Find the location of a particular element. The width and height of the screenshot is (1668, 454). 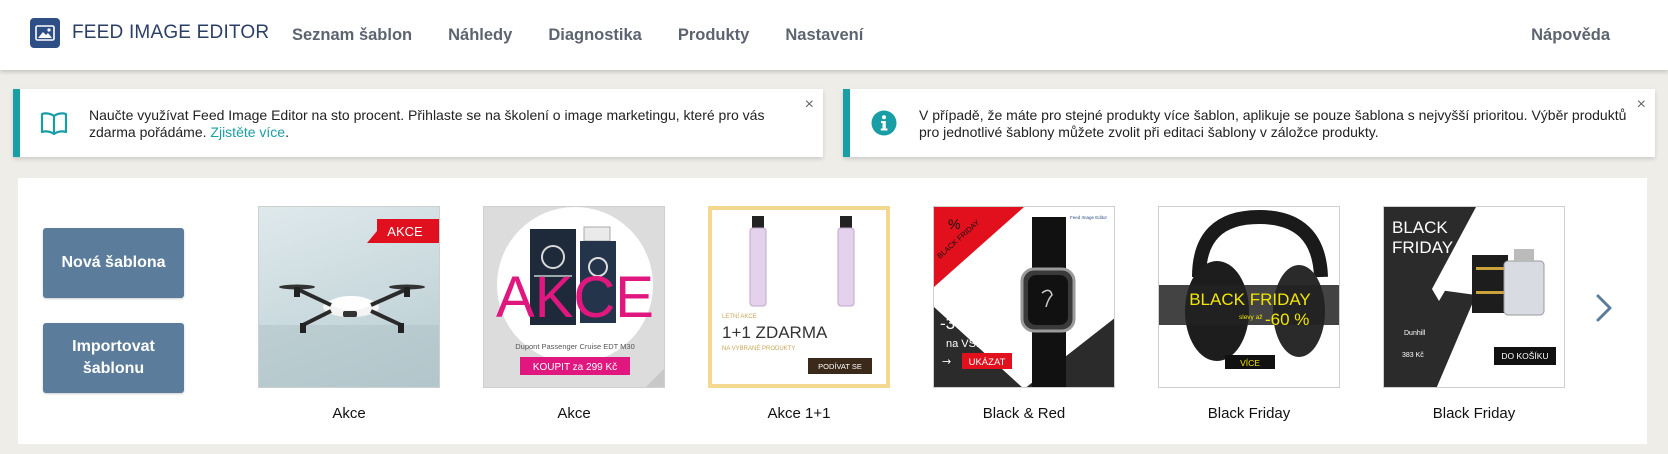

promo-headline: 1+1 ZDARMA is located at coordinates (775, 332).